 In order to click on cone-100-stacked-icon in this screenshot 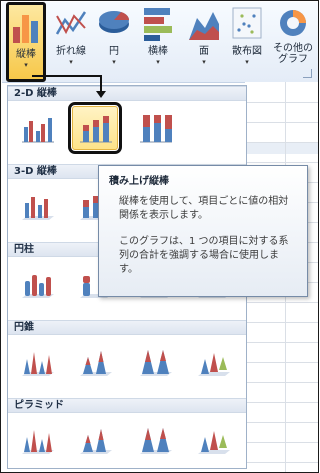, I will do `click(156, 363)`.